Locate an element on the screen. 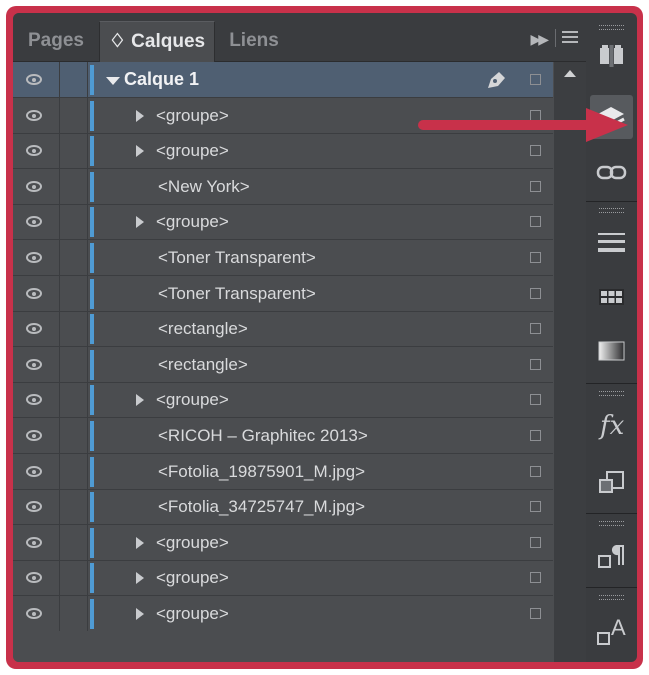 Image resolution: width=649 pixels, height=675 pixels. gradient-icon is located at coordinates (611, 351).